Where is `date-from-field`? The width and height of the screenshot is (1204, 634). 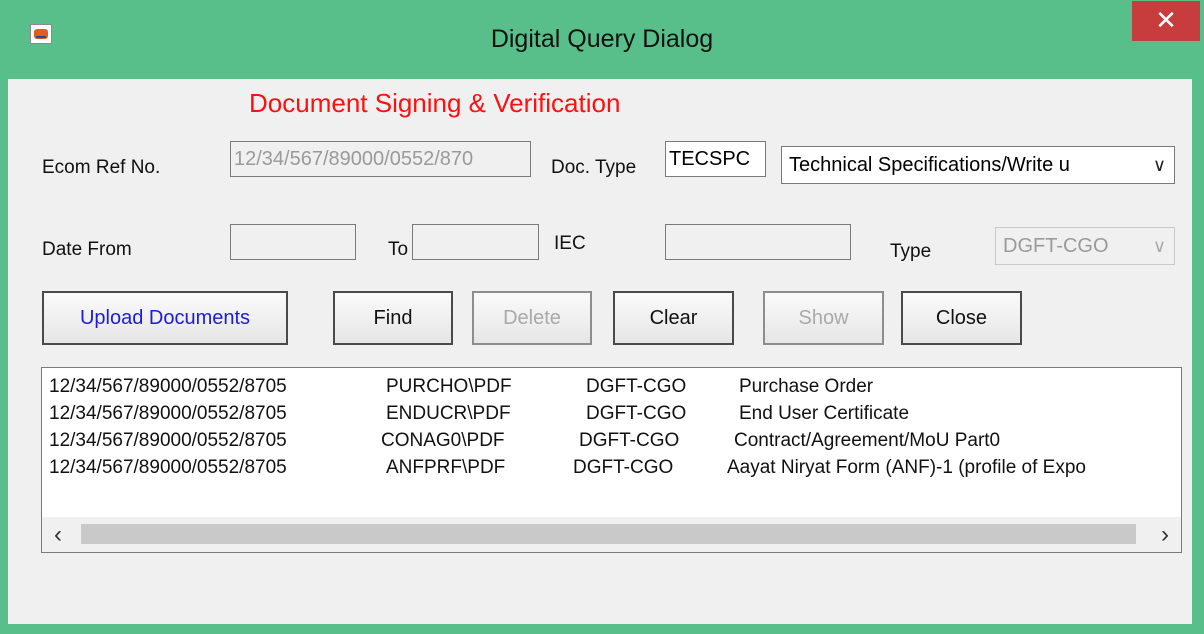
date-from-field is located at coordinates (293, 242).